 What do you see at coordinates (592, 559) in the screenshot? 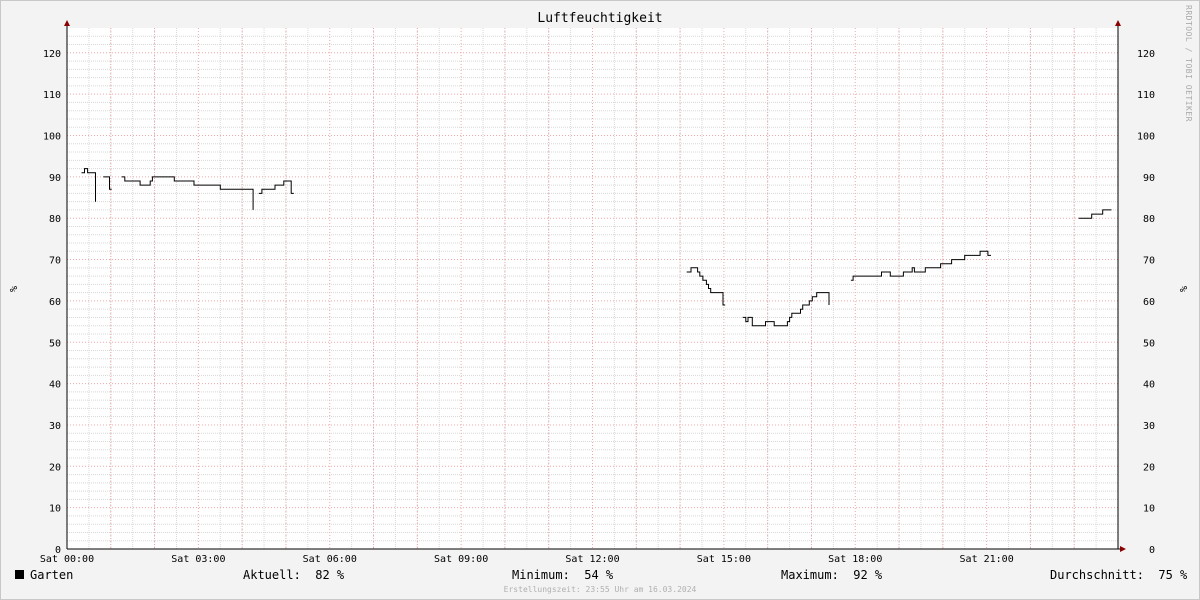
I see `x-tick-label: Sat 12:00` at bounding box center [592, 559].